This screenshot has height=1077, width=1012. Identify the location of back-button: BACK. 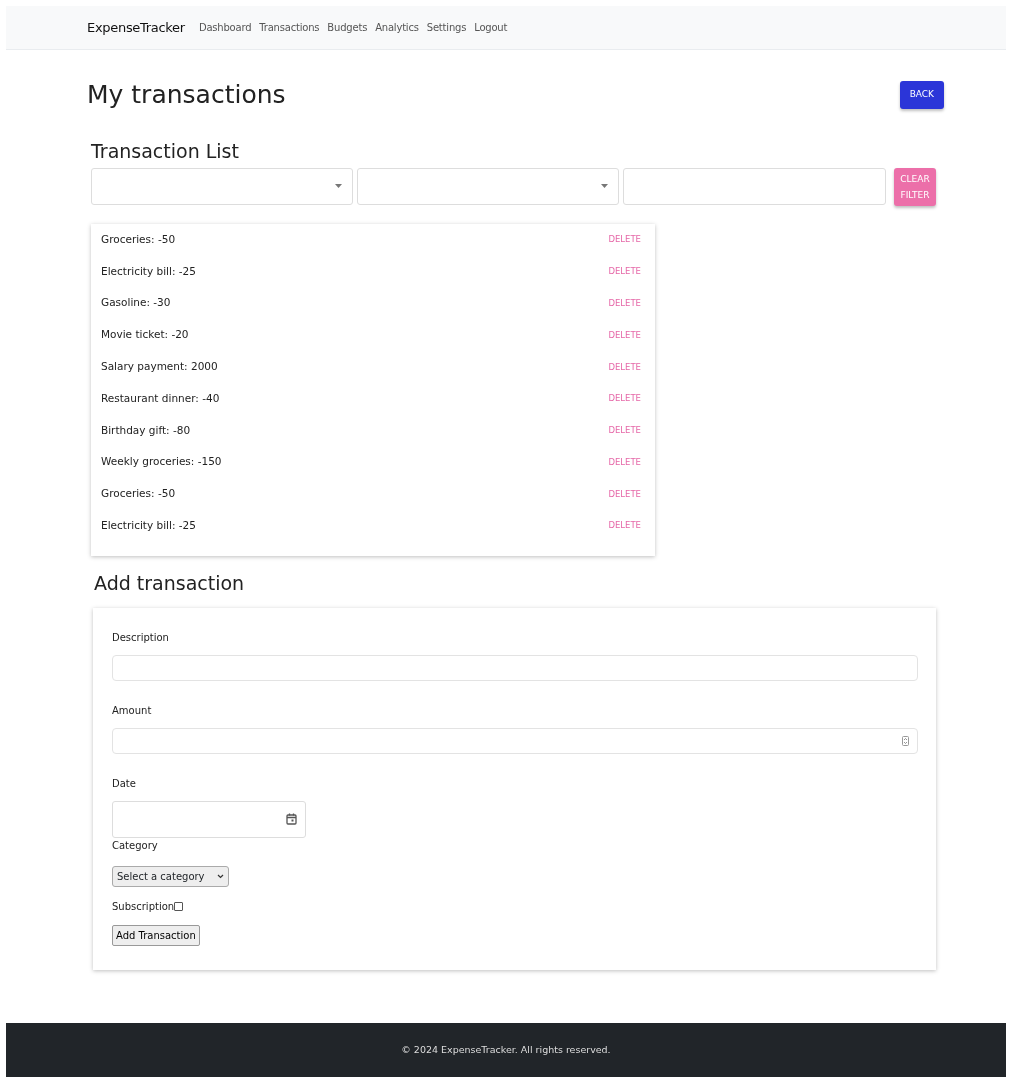
(921, 95).